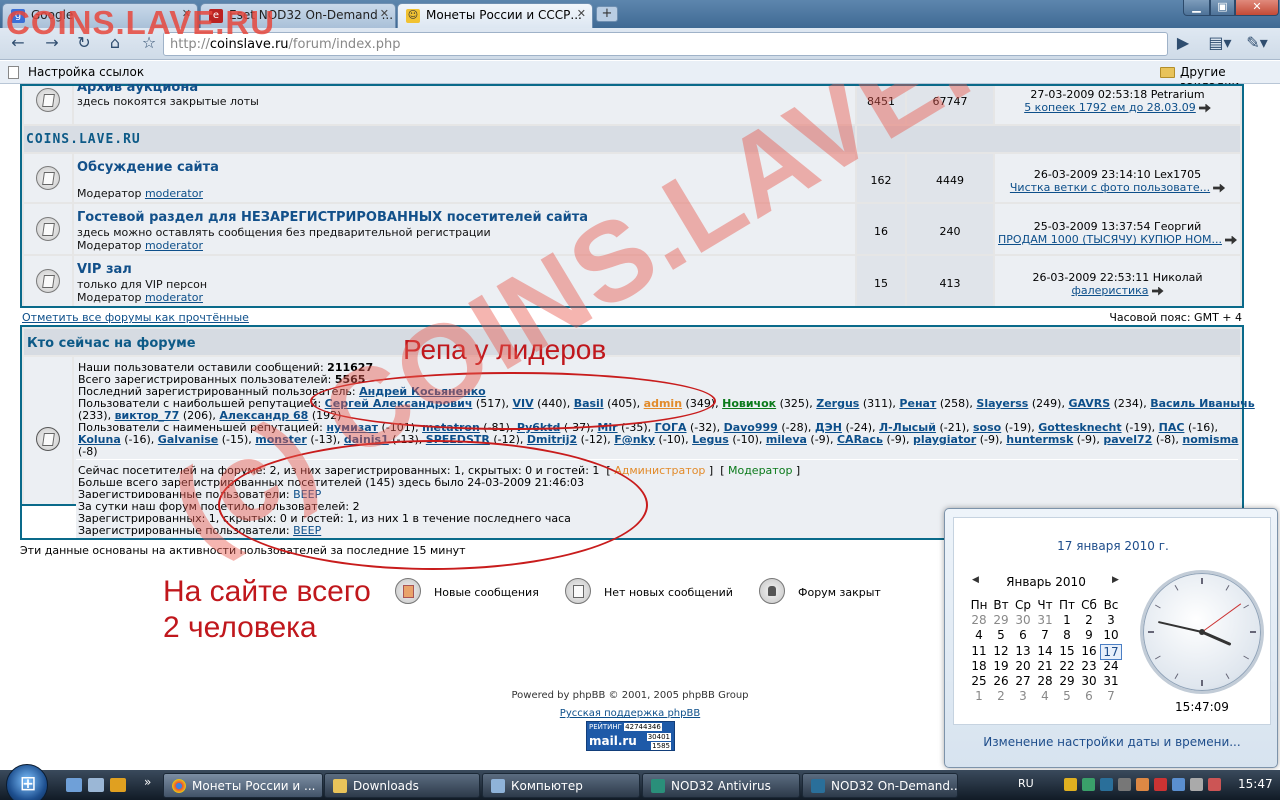 The height and width of the screenshot is (800, 1280). What do you see at coordinates (1127, 439) in the screenshot?
I see `user-link: pavel72` at bounding box center [1127, 439].